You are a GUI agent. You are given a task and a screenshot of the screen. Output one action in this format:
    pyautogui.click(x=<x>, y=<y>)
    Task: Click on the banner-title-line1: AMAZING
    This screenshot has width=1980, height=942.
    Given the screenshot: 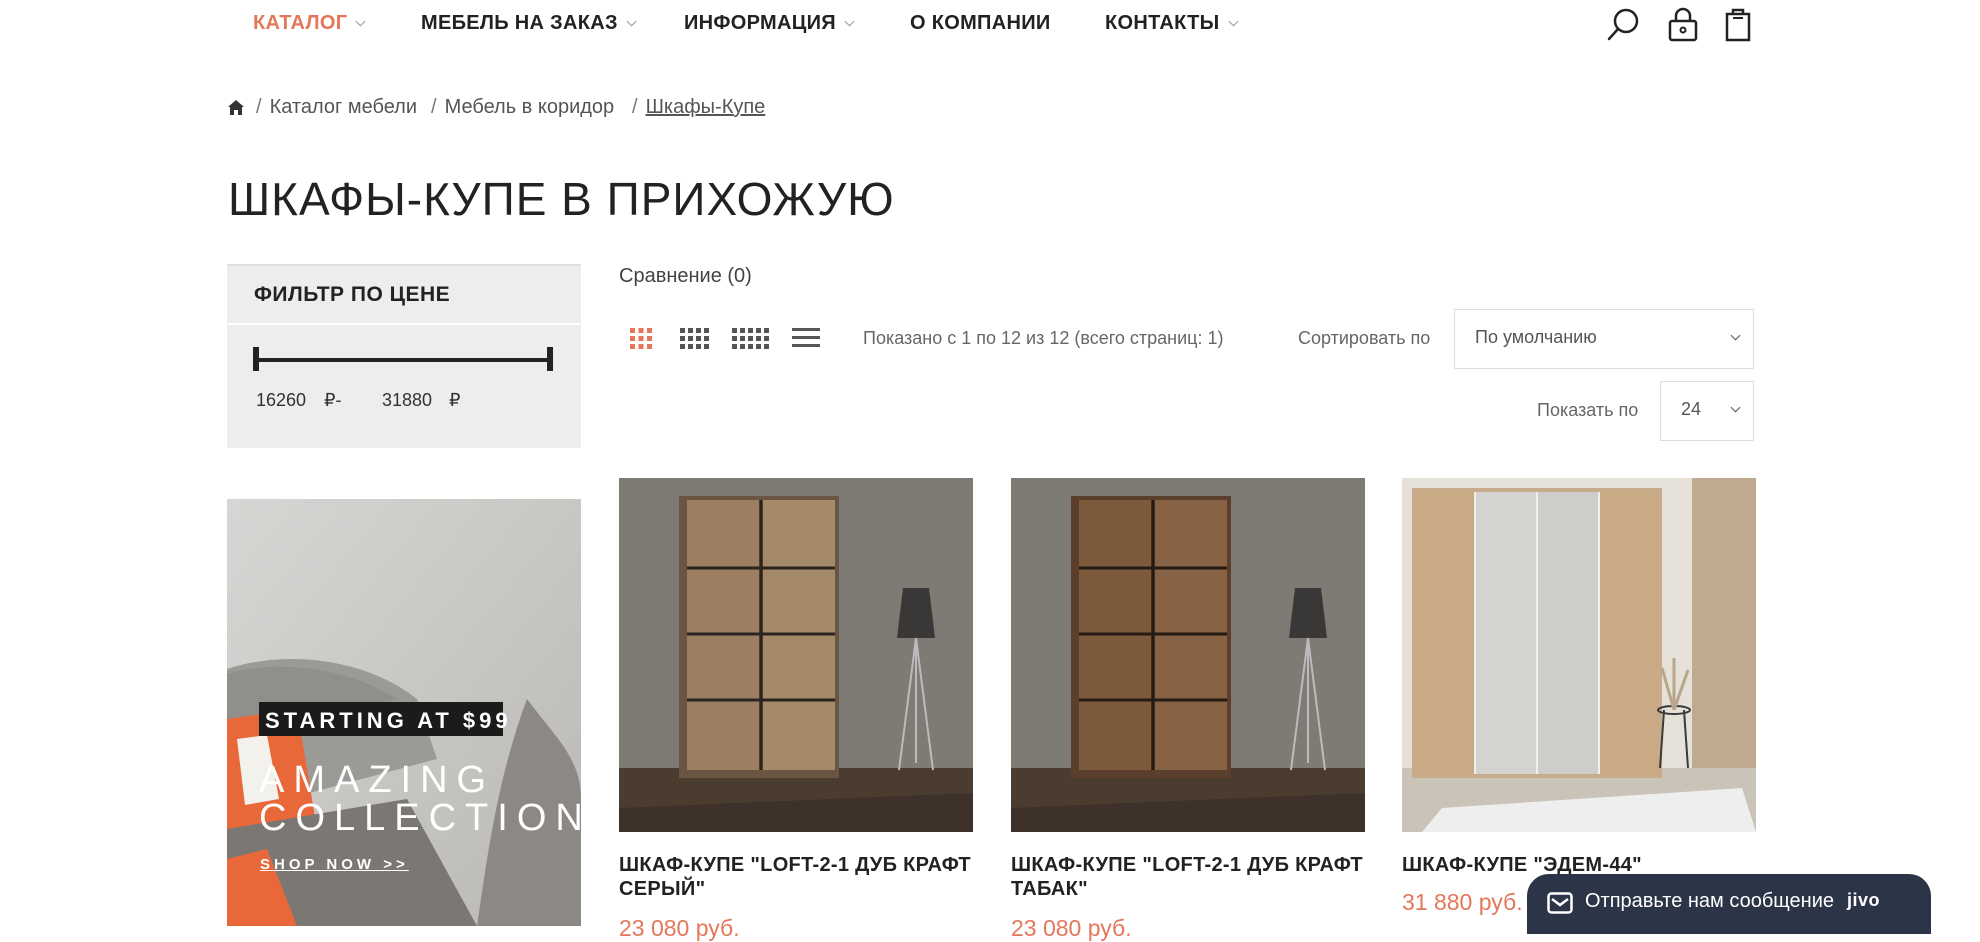 What is the action you would take?
    pyautogui.click(x=377, y=780)
    